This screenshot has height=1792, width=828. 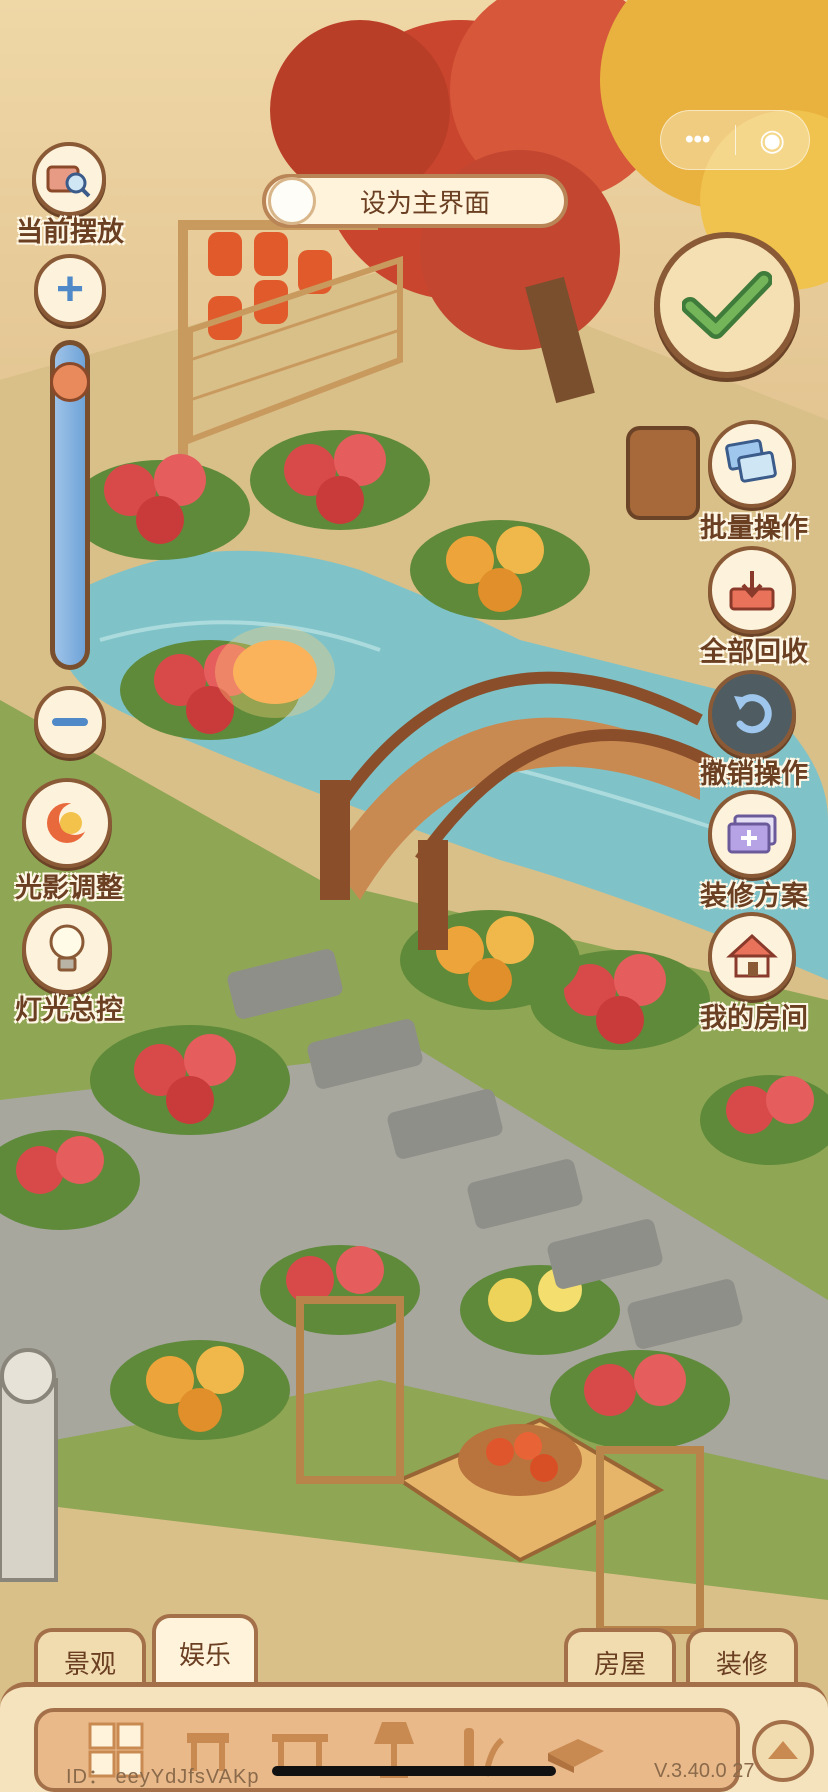 I want to click on recycle-tray-icon, so click(x=752, y=591).